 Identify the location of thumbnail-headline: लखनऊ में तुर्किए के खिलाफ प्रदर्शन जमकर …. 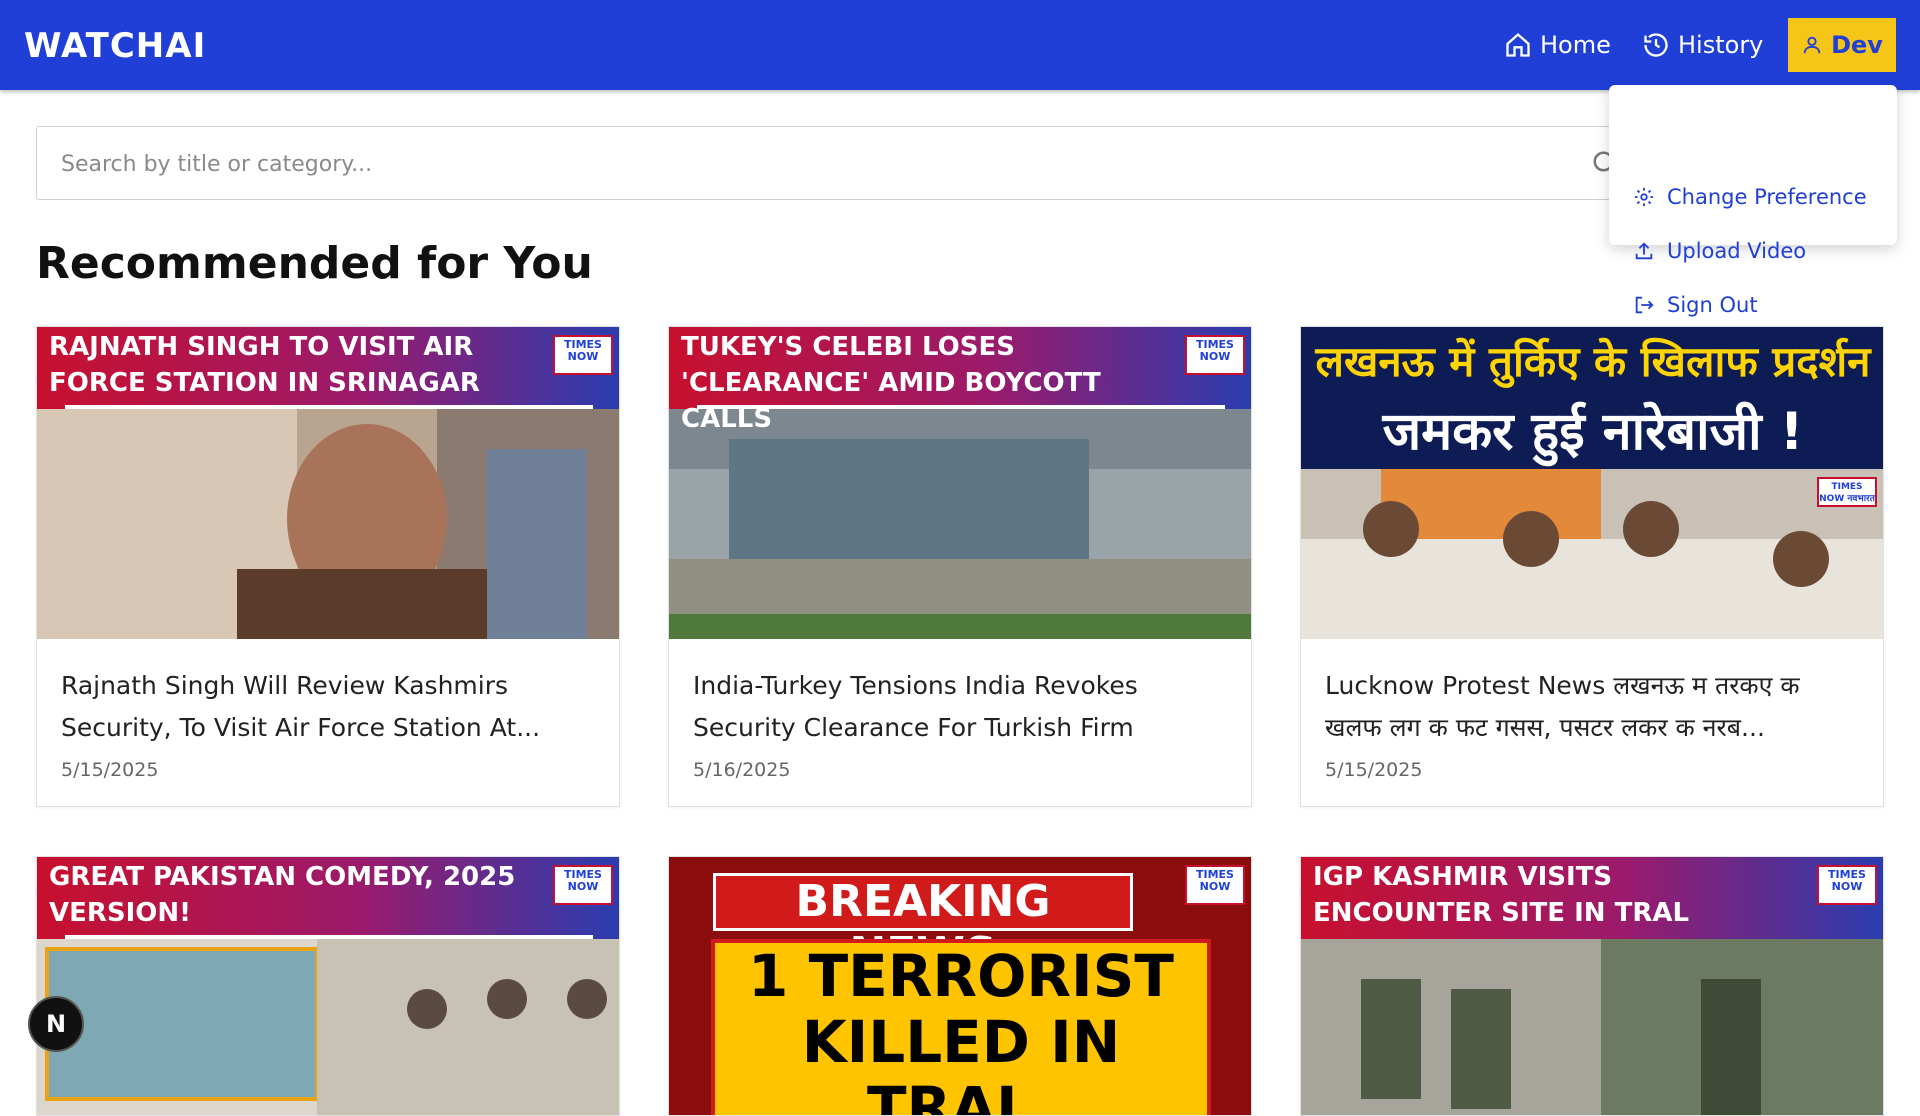
(1592, 398).